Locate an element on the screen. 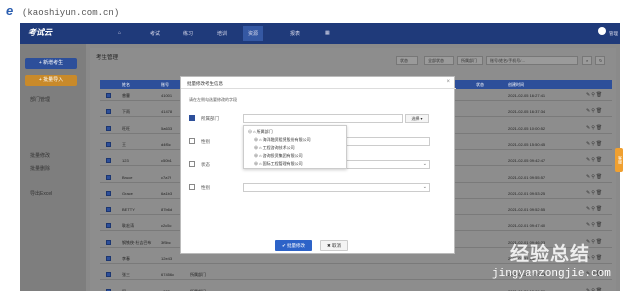 The width and height of the screenshot is (640, 291). field-gender-checkbox is located at coordinates (192, 141).